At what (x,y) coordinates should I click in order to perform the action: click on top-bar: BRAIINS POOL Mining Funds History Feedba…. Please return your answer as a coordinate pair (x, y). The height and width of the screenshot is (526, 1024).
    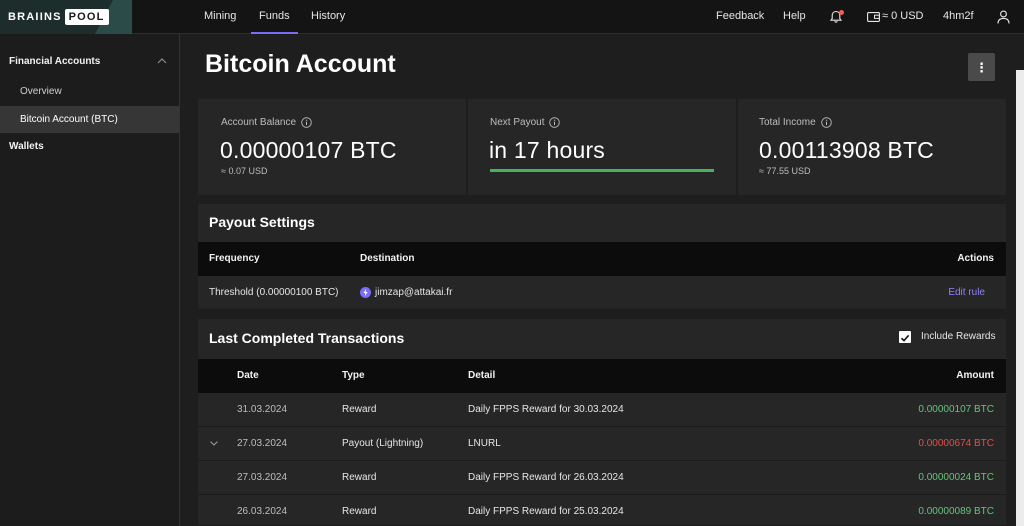
    Looking at the image, I should click on (512, 17).